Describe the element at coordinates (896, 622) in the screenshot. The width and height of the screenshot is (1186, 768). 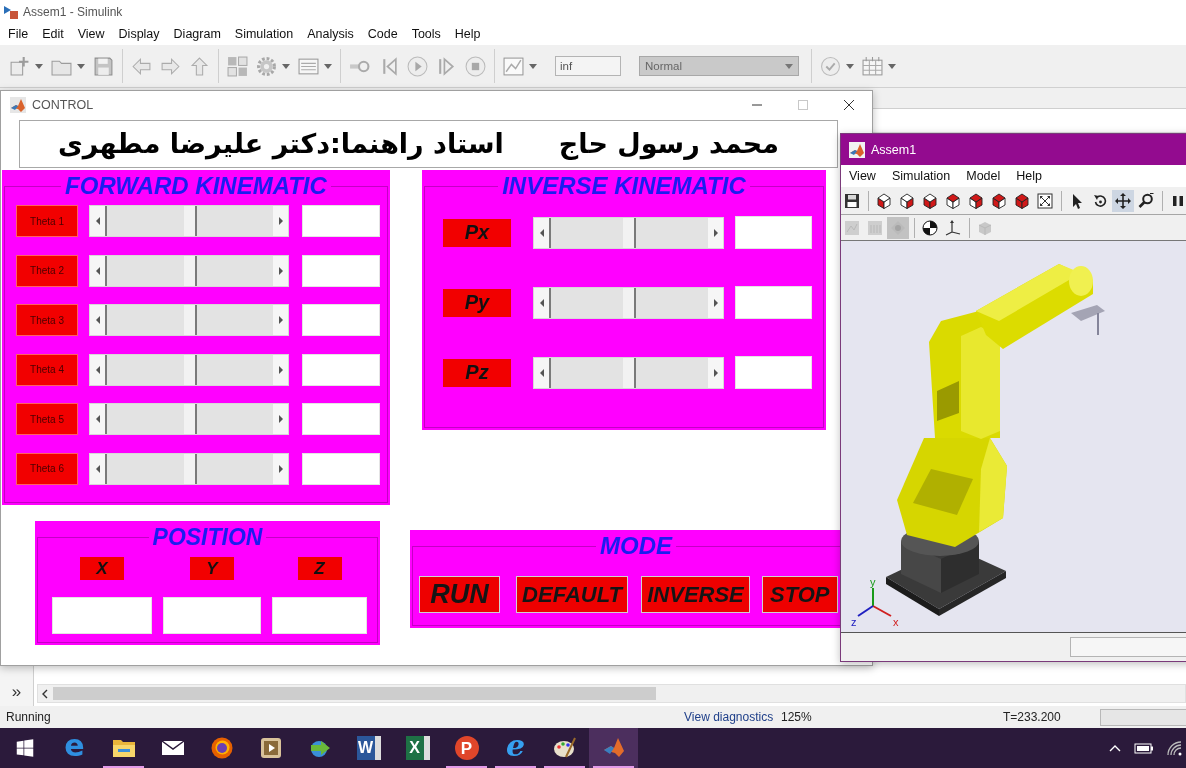
I see `axis-label: x` at that location.